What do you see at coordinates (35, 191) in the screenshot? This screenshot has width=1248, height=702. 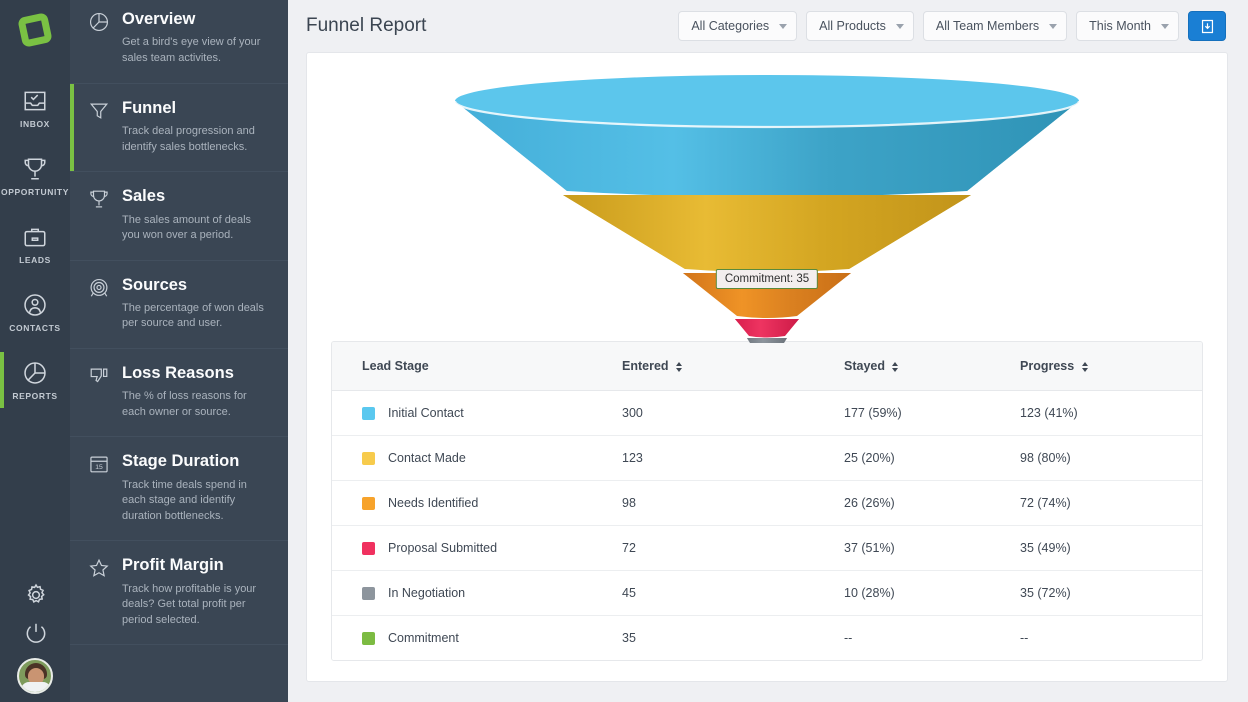 I see `rail-item-label: OPPORTUNITY` at bounding box center [35, 191].